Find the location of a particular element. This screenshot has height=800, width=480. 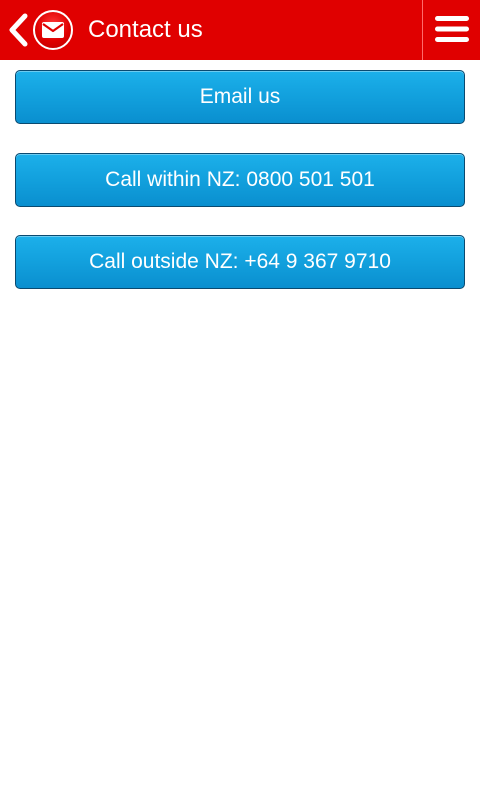

envelope-icon is located at coordinates (53, 30).